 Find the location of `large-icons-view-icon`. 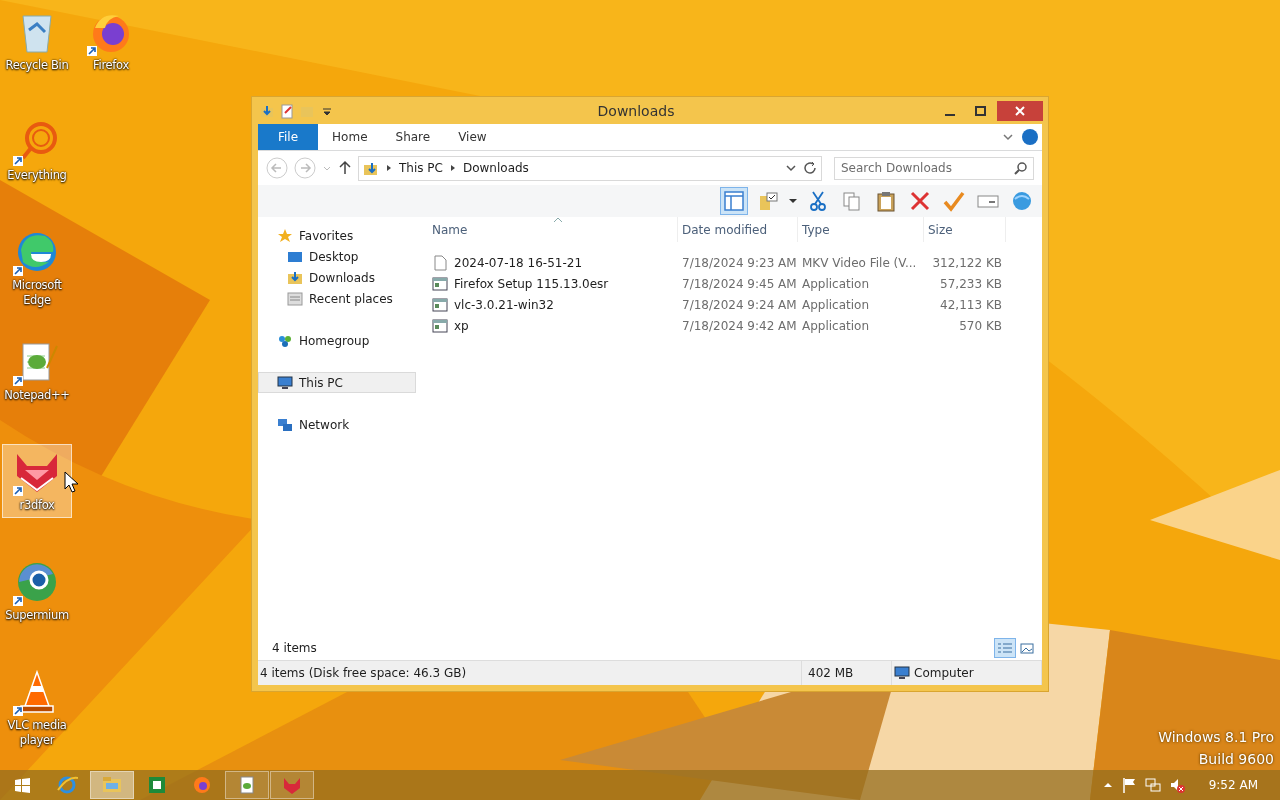

large-icons-view-icon is located at coordinates (1027, 648).